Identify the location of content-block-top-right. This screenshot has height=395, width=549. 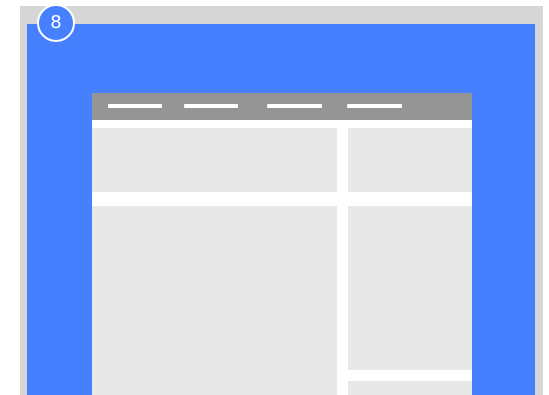
(410, 160).